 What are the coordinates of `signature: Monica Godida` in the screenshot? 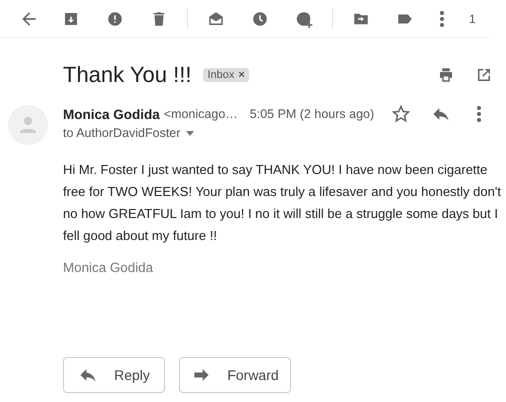 It's located at (108, 267).